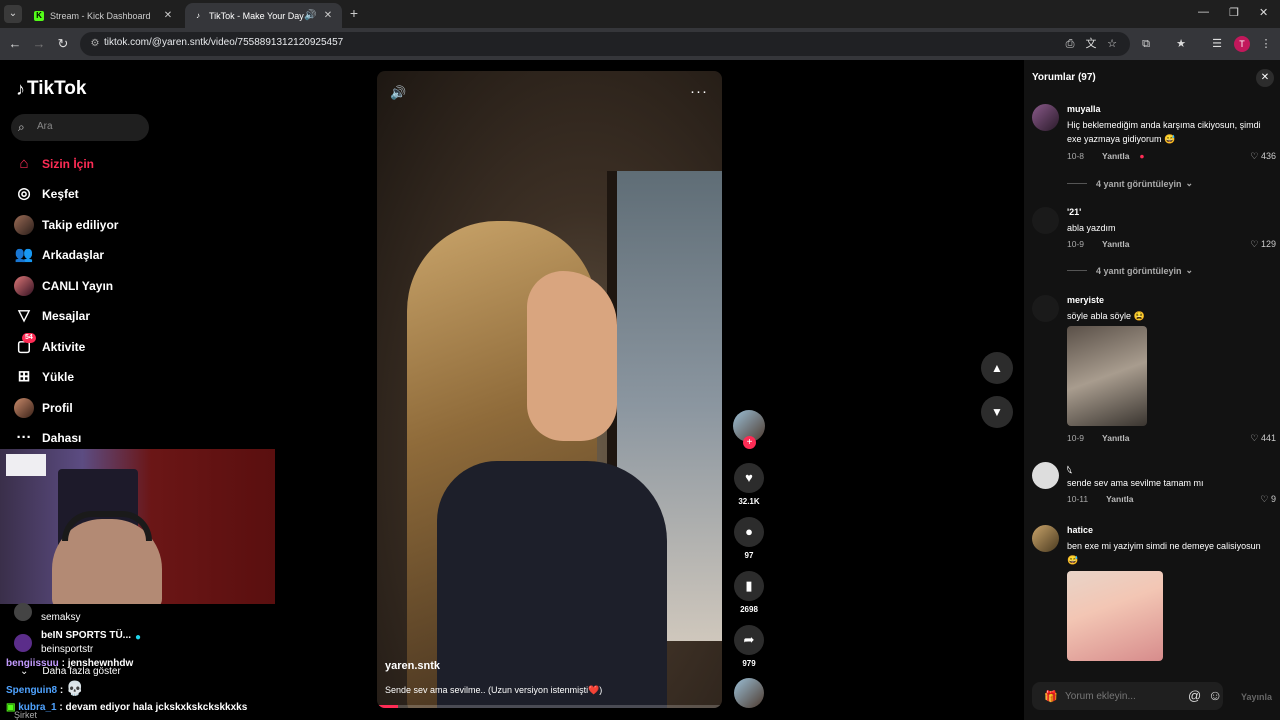  Describe the element at coordinates (1263, 156) in the screenshot. I see `comment-like-button: ♡ 436` at that location.